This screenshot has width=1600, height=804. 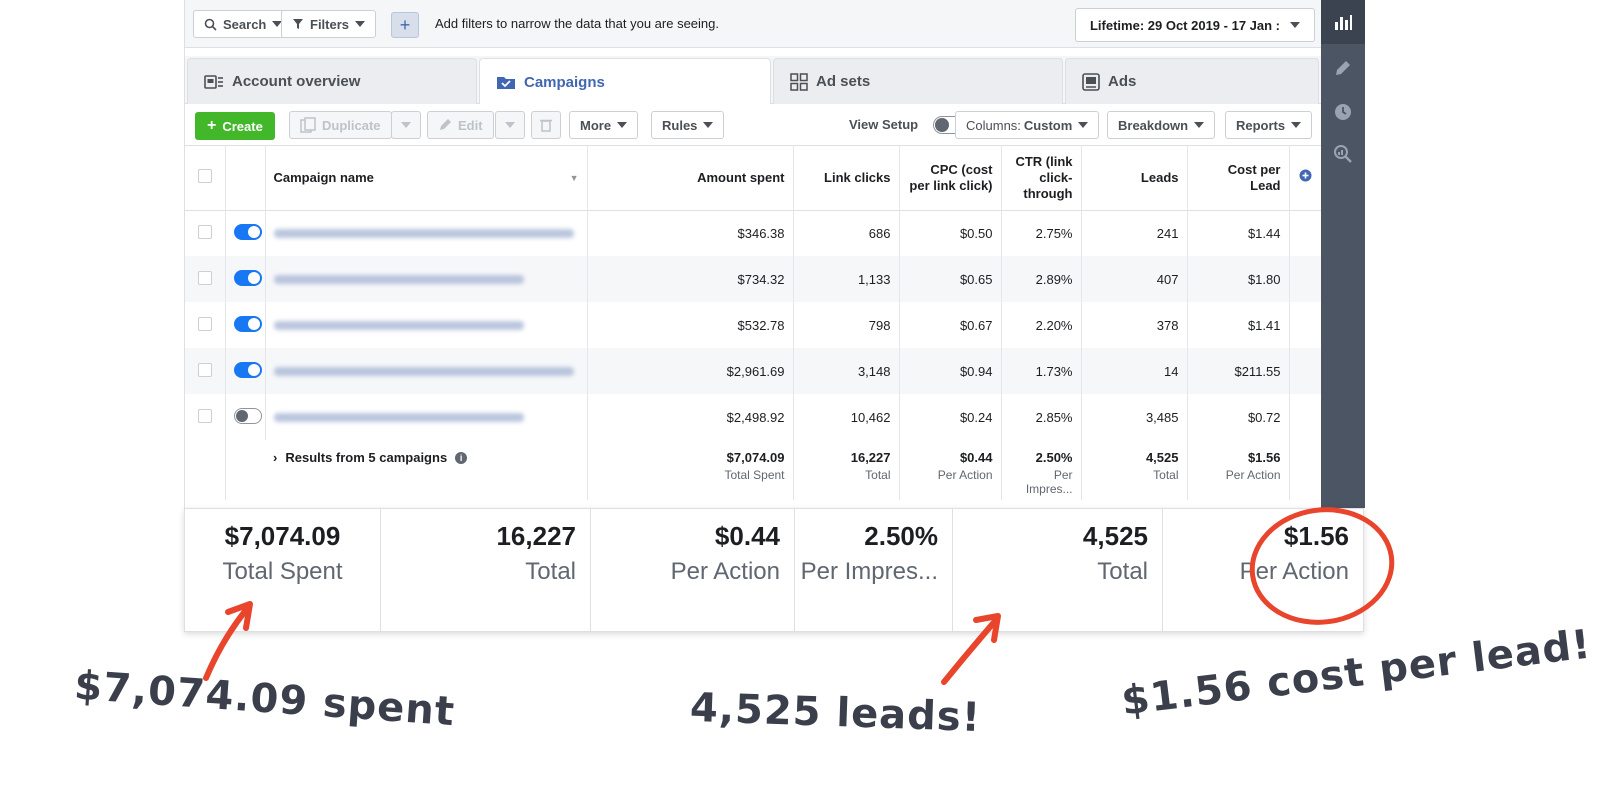 What do you see at coordinates (970, 651) in the screenshot?
I see `arrow-to-leads-icon` at bounding box center [970, 651].